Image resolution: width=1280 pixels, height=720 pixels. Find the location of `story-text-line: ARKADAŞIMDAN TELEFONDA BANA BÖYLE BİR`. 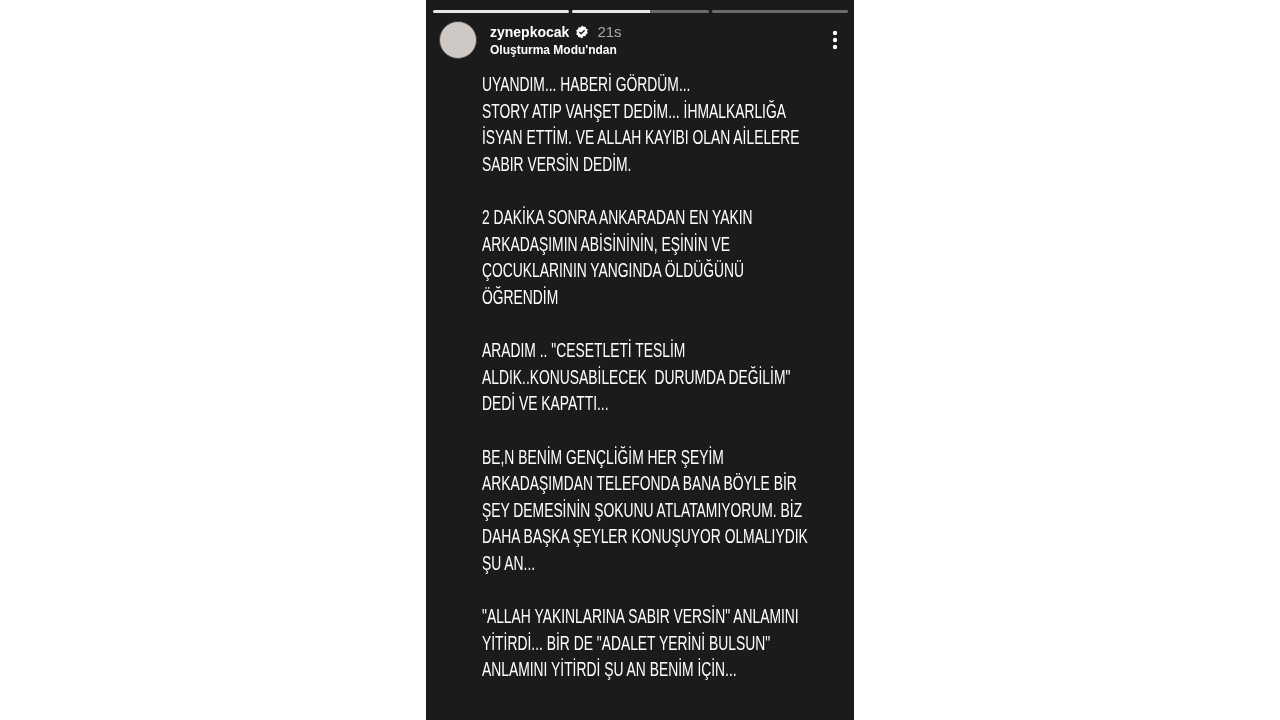

story-text-line: ARKADAŞIMDAN TELEFONDA BANA BÖYLE BİR is located at coordinates (639, 483).